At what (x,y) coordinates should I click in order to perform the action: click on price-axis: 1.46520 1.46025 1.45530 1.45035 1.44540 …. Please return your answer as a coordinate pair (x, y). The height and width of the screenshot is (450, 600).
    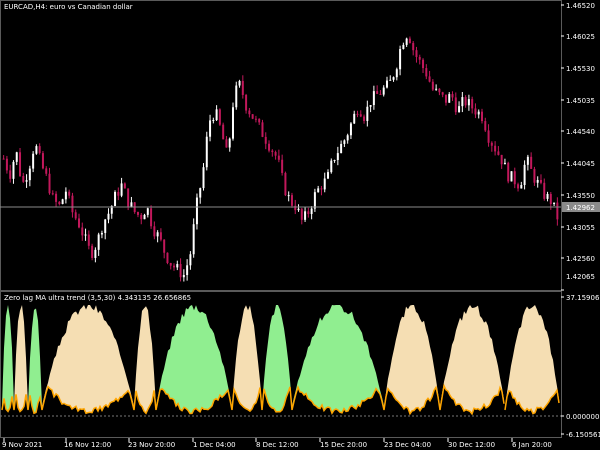
    Looking at the image, I should click on (578, 146).